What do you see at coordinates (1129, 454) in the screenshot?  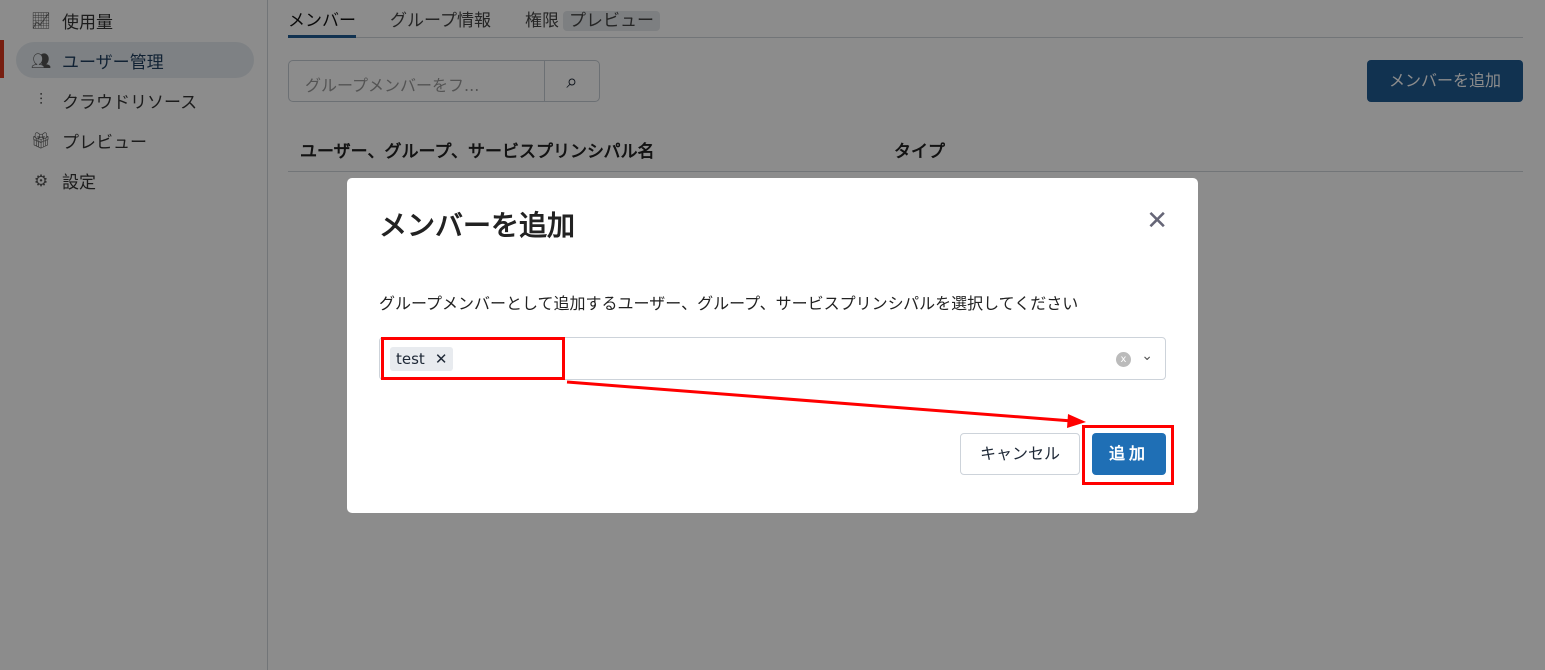 I see `add-button: 追加` at bounding box center [1129, 454].